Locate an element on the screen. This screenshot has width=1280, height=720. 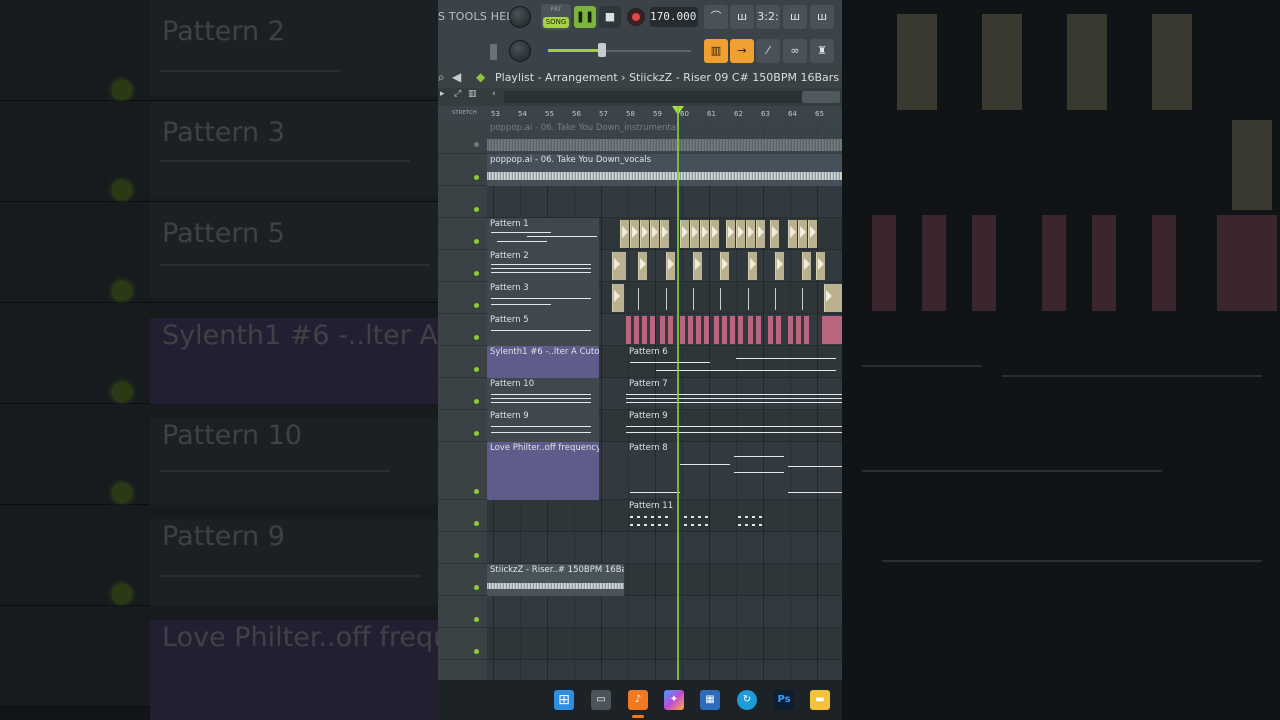
scroll-thumb is located at coordinates (821, 97).